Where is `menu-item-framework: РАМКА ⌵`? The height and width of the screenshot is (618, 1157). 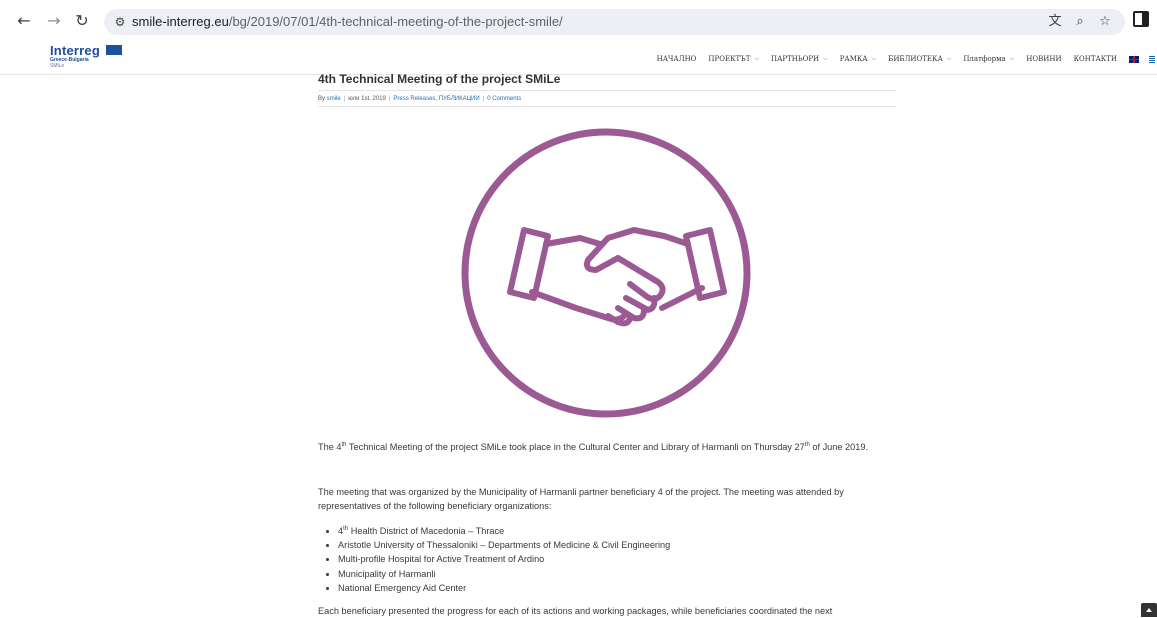
menu-item-framework: РАМКА ⌵ is located at coordinates (858, 59).